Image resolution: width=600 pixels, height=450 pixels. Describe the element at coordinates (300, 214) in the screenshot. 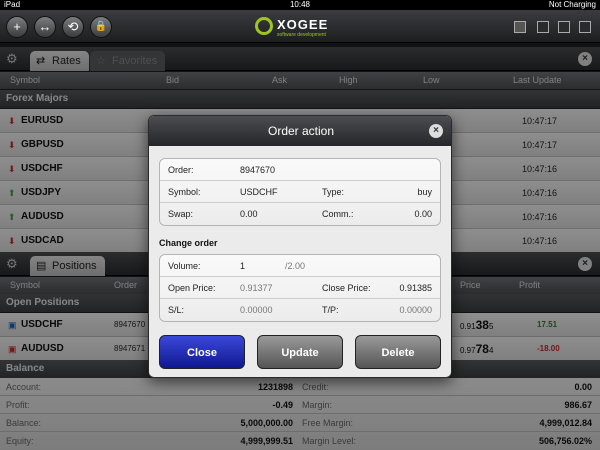

I see `swap-row: Swap: 0.00 Comm.: 0.00` at that location.